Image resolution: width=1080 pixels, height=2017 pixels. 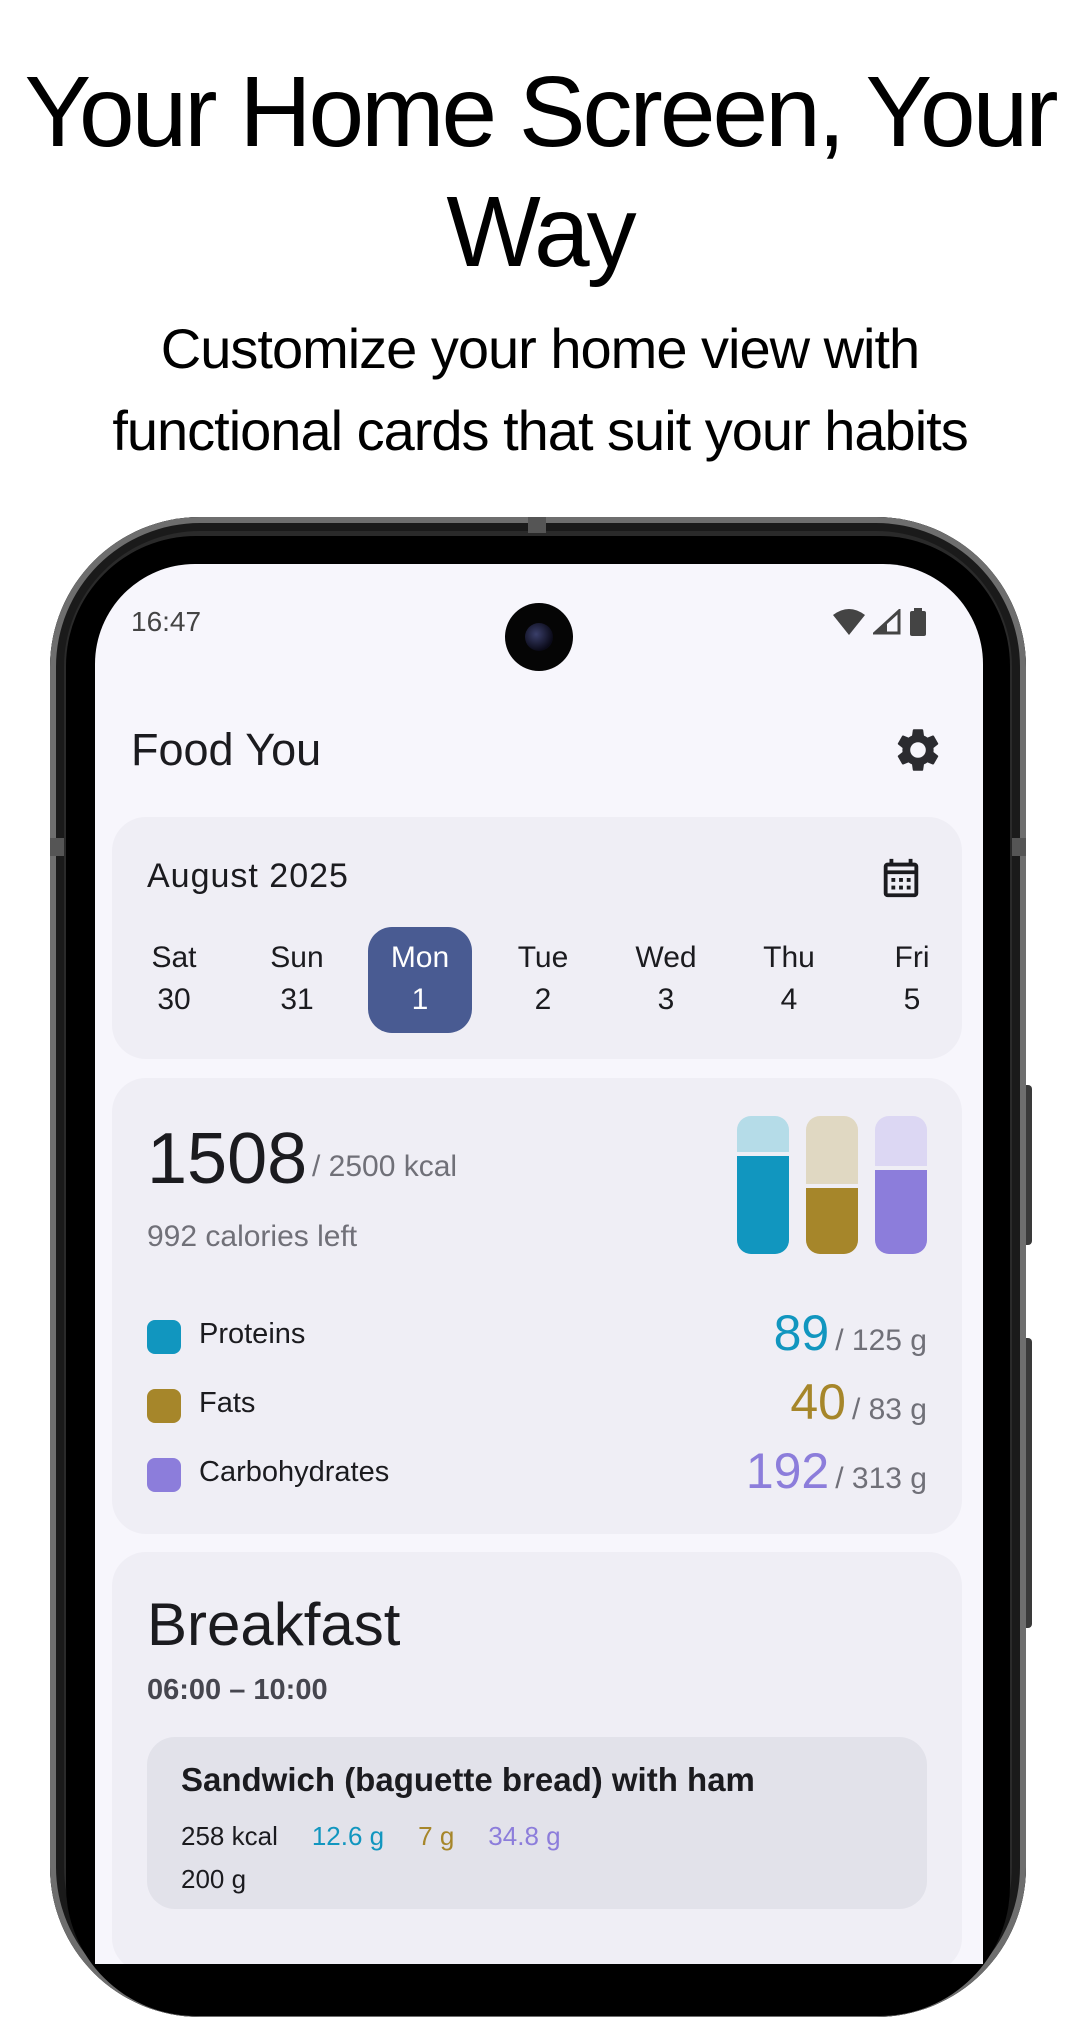 I want to click on proteins-value: 89, so click(x=801, y=1333).